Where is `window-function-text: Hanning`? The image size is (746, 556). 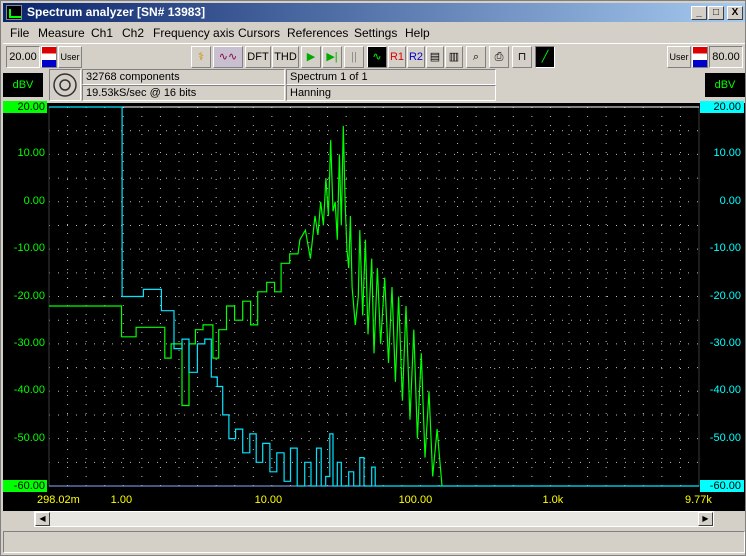 window-function-text: Hanning is located at coordinates (391, 93).